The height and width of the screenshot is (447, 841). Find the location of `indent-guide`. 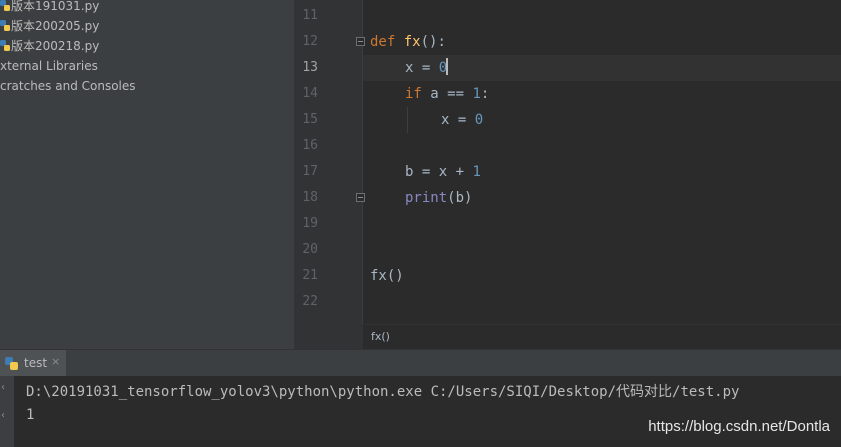

indent-guide is located at coordinates (407, 120).